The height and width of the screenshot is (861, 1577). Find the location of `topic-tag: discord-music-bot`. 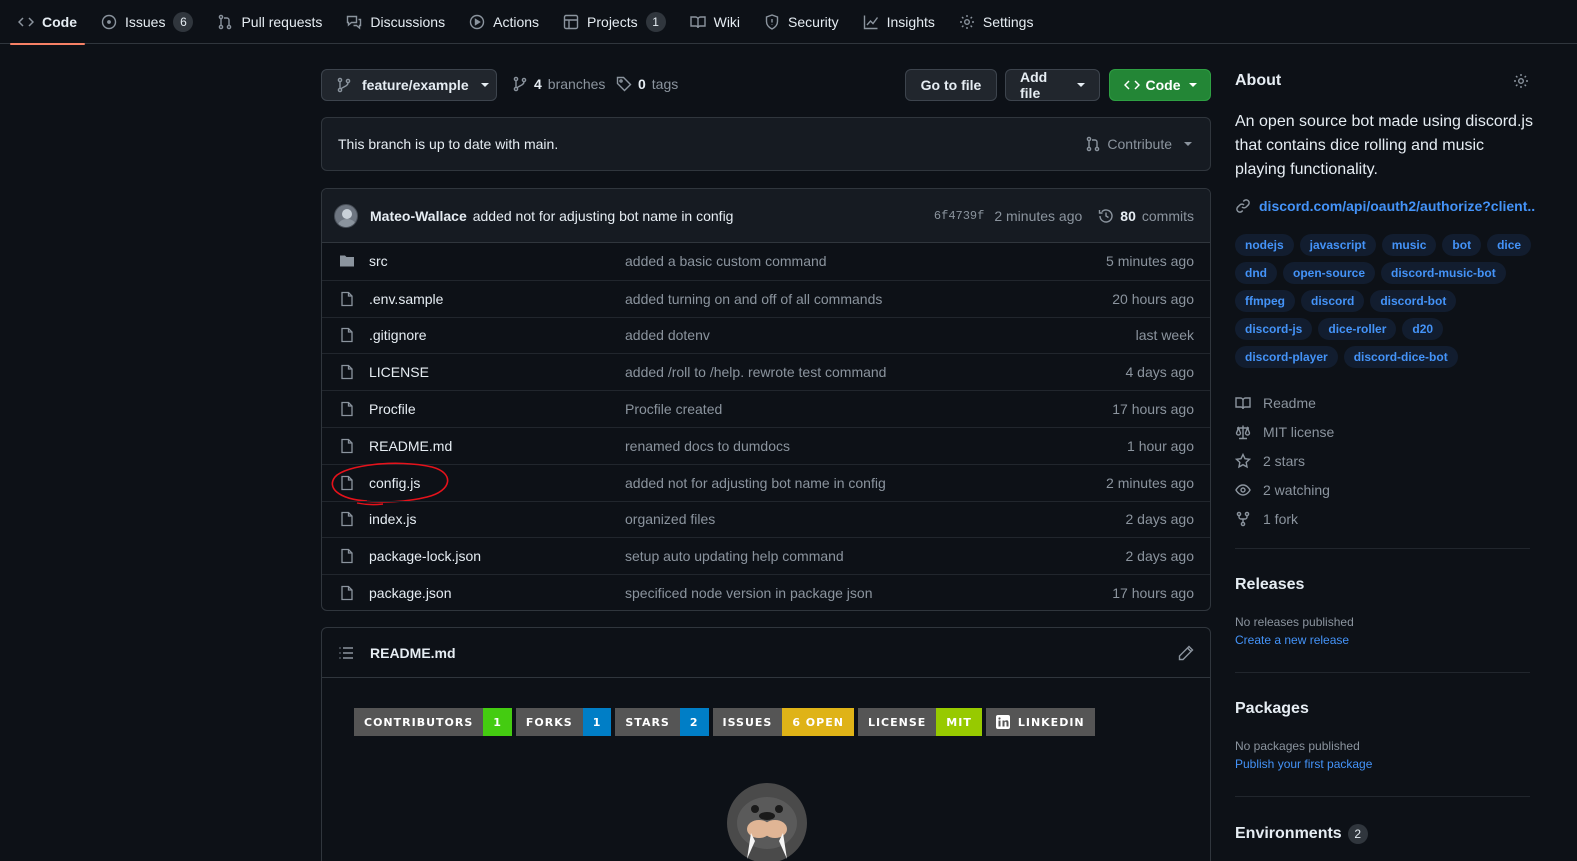

topic-tag: discord-music-bot is located at coordinates (1443, 273).